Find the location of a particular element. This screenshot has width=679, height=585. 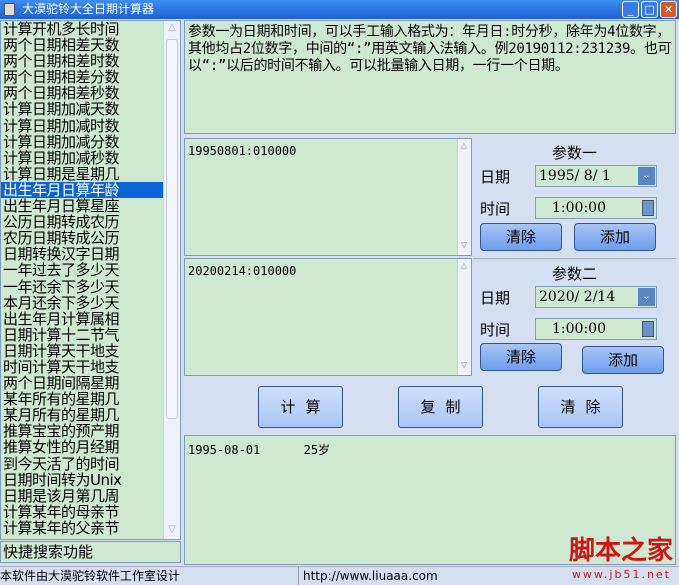

list-item: 两个日期间隔星期 is located at coordinates (90, 383).